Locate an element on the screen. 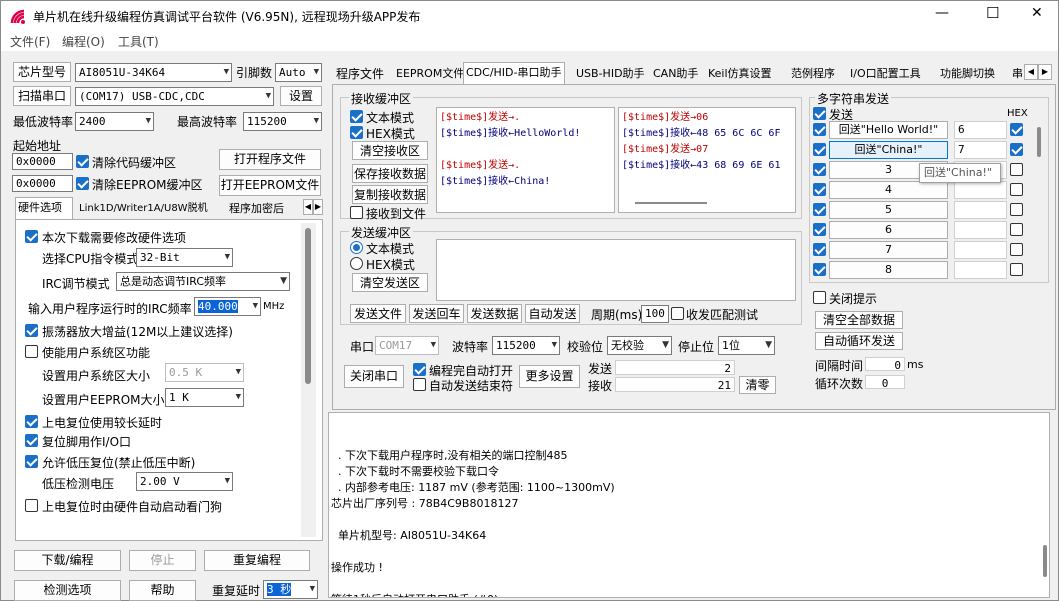 This screenshot has height=601, width=1059. reprogram-button: 重复编程 is located at coordinates (257, 560).